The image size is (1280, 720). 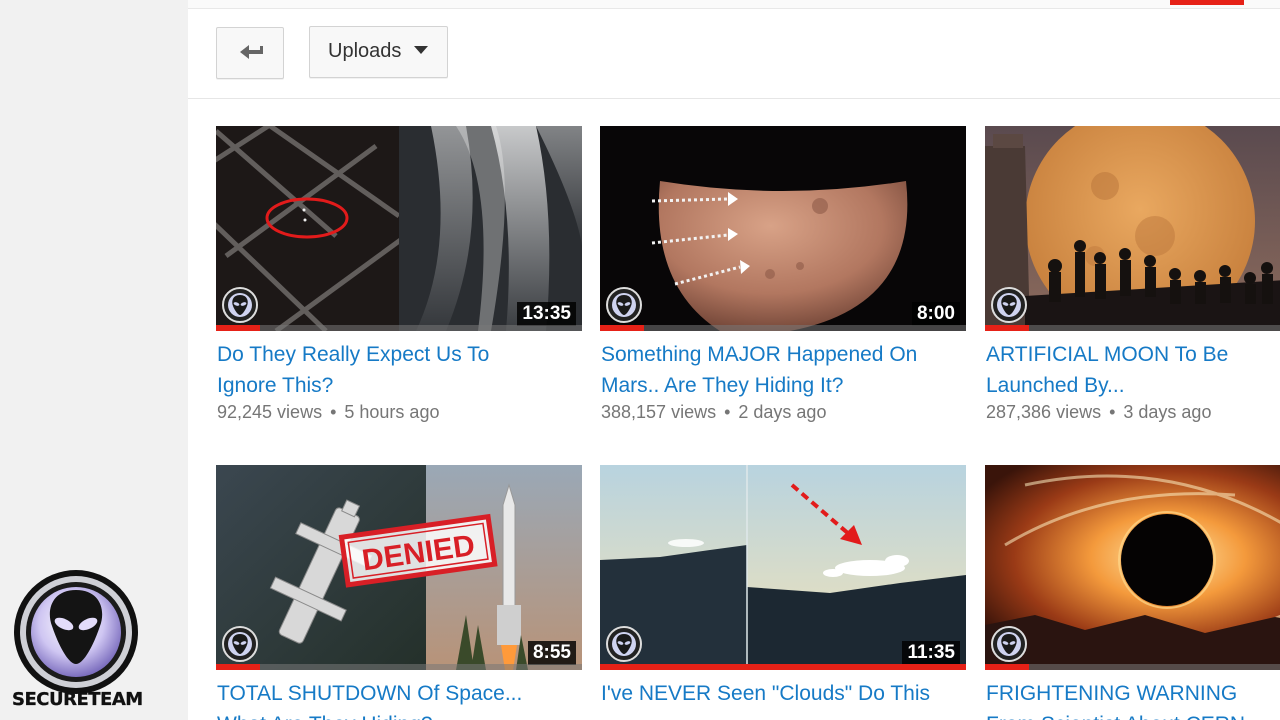 I want to click on view-count: 92,245 views, so click(x=270, y=412).